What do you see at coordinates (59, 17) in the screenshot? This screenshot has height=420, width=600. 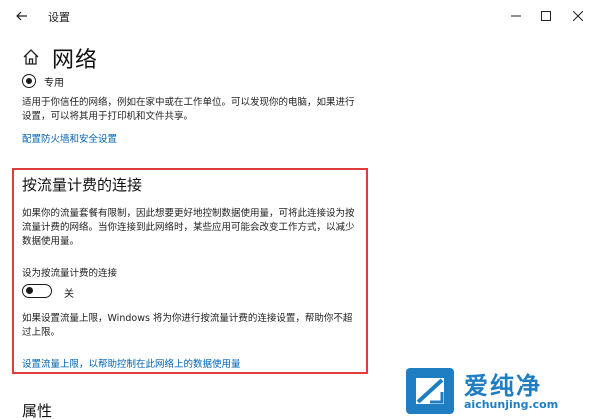 I see `window-title: 设置` at bounding box center [59, 17].